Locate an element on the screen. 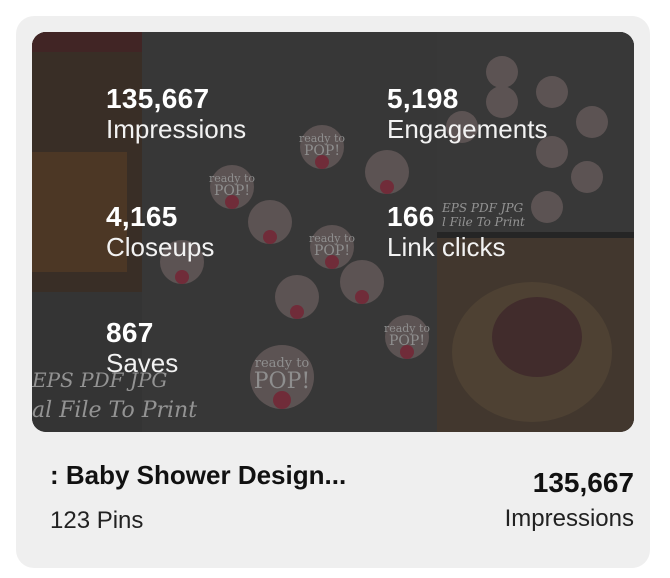  stat-label: Engagements is located at coordinates (467, 129).